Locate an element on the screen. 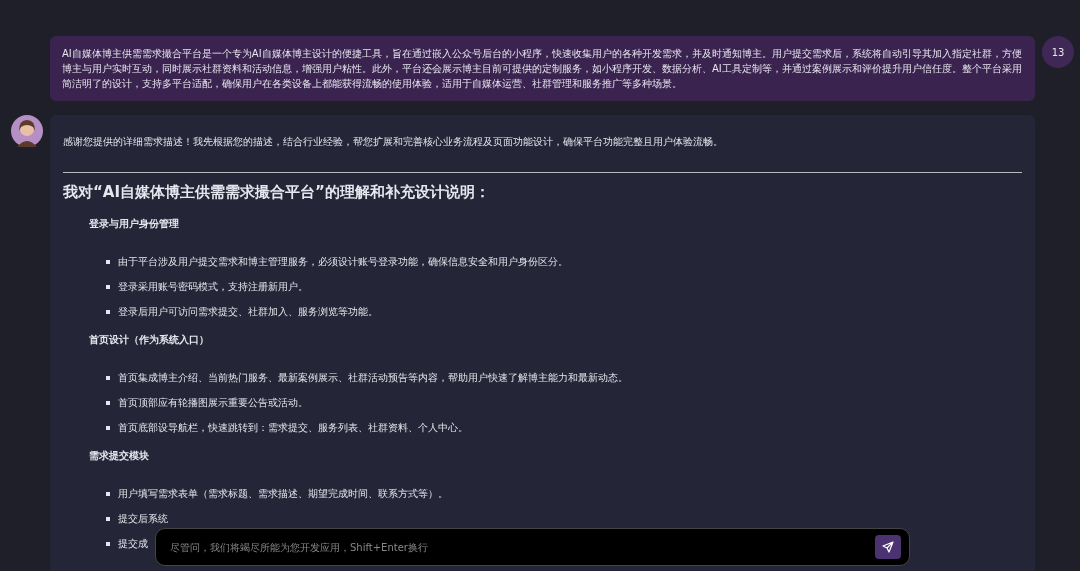 This screenshot has height=571, width=1080. bullet-text: 提交后系统 is located at coordinates (143, 519).